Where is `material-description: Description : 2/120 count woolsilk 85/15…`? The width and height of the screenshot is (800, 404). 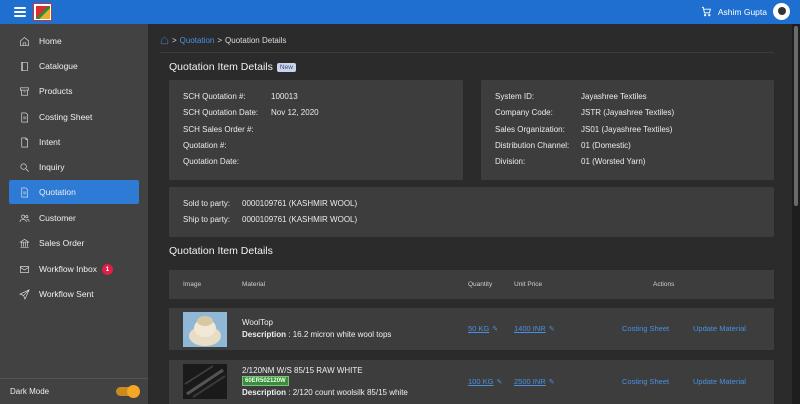
material-description: Description : 2/120 count woolsilk 85/15… is located at coordinates (325, 392).